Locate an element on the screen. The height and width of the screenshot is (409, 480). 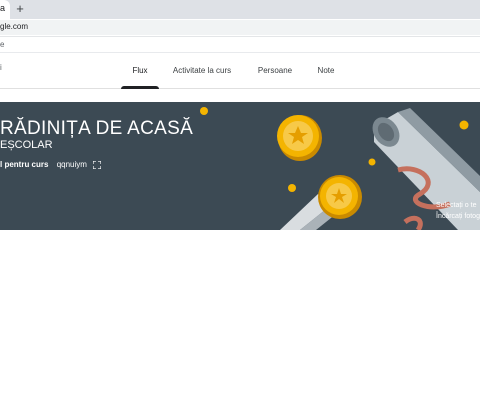
bookmarks-bar: e is located at coordinates (240, 45).